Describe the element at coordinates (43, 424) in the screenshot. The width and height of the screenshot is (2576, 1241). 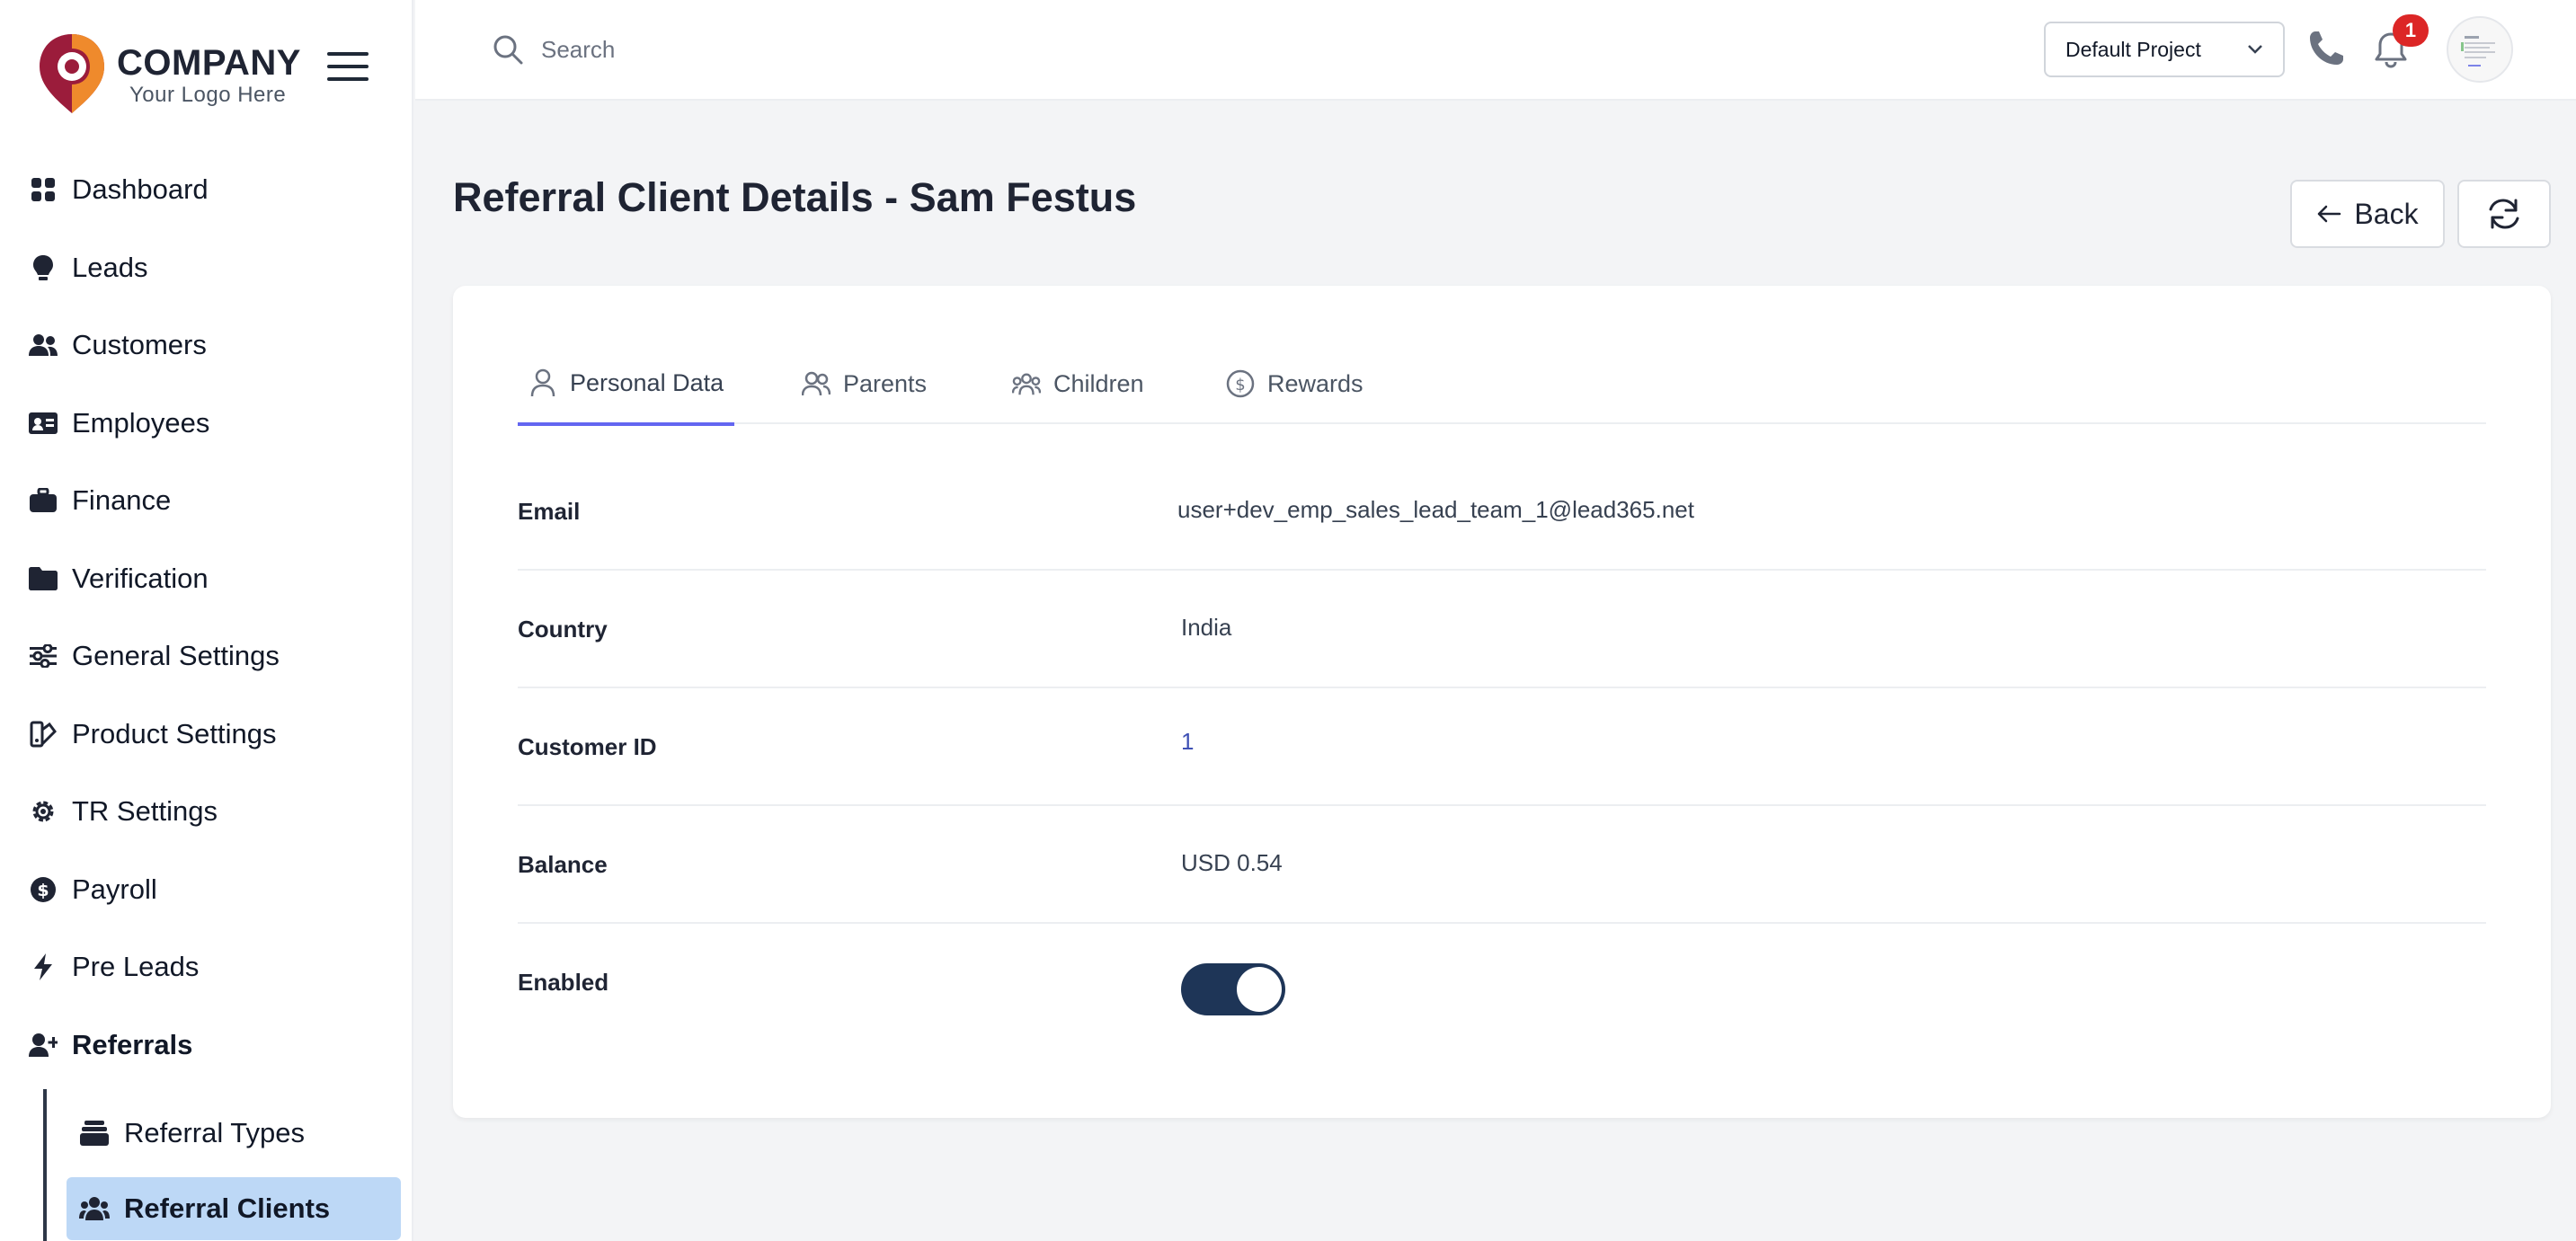
I see `id-card-icon` at that location.